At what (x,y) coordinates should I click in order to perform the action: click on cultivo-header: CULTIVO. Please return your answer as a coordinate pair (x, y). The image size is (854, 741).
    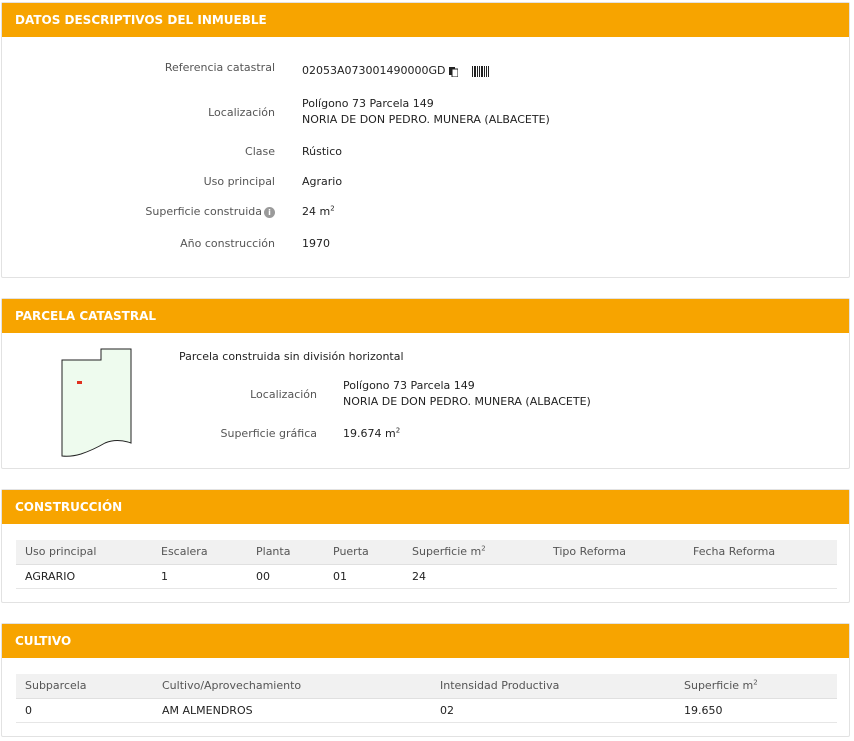
    Looking at the image, I should click on (425, 641).